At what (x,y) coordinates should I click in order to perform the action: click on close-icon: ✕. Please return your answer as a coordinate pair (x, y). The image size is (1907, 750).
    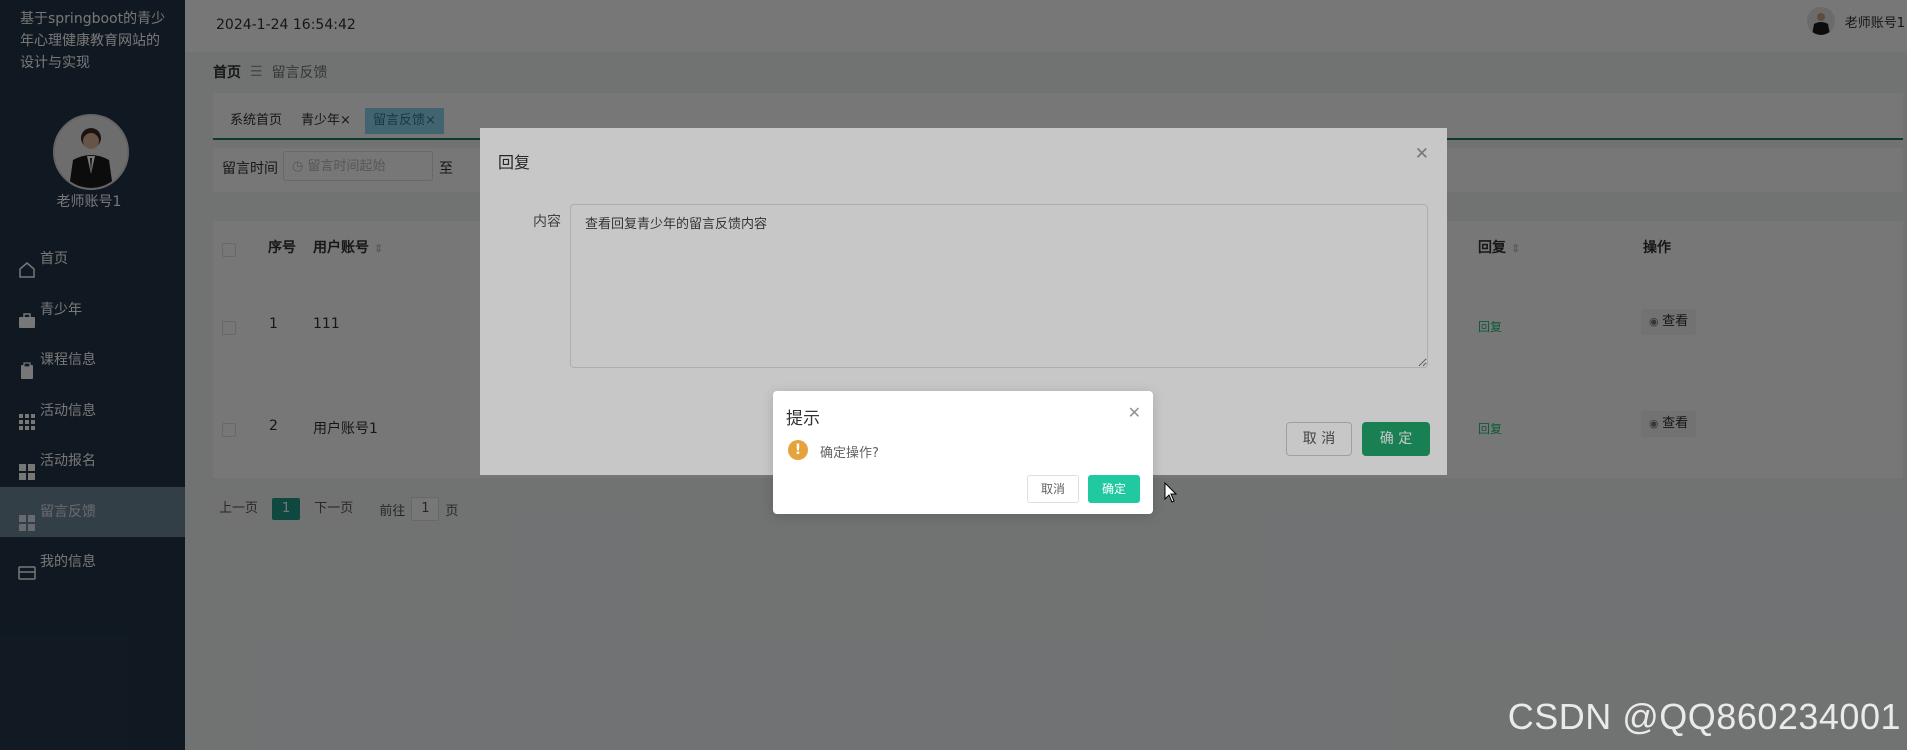
    Looking at the image, I should click on (1134, 412).